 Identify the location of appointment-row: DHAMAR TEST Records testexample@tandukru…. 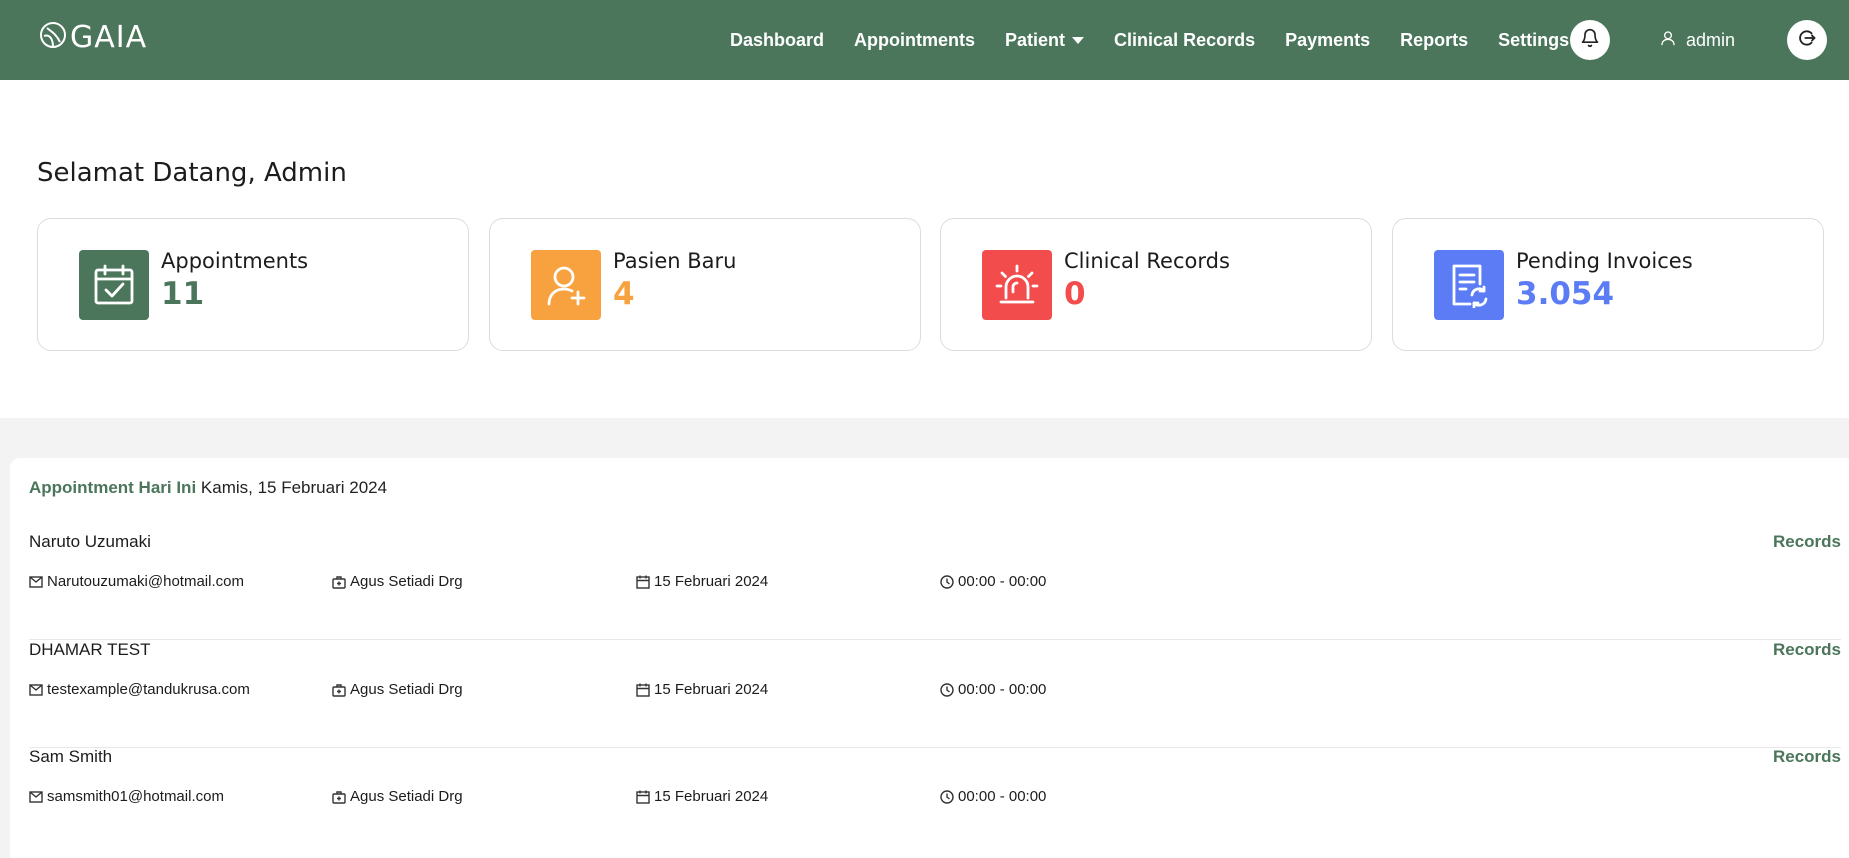
(935, 694).